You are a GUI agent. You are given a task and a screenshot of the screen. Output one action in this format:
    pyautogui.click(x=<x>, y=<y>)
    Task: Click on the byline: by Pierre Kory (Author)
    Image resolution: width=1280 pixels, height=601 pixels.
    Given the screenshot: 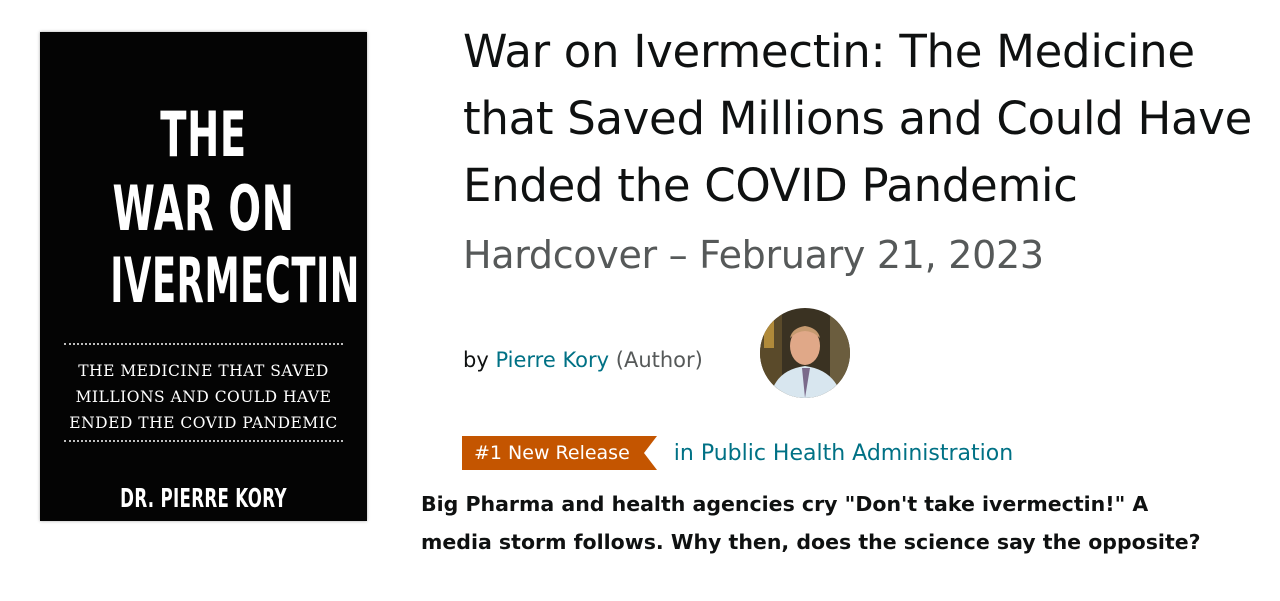 What is the action you would take?
    pyautogui.click(x=583, y=360)
    